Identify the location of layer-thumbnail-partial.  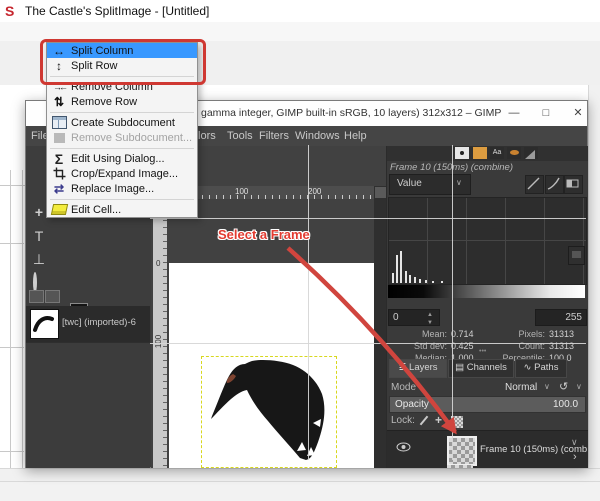
(460, 466).